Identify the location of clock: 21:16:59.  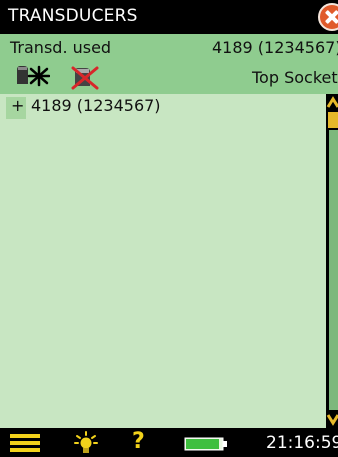
(302, 443).